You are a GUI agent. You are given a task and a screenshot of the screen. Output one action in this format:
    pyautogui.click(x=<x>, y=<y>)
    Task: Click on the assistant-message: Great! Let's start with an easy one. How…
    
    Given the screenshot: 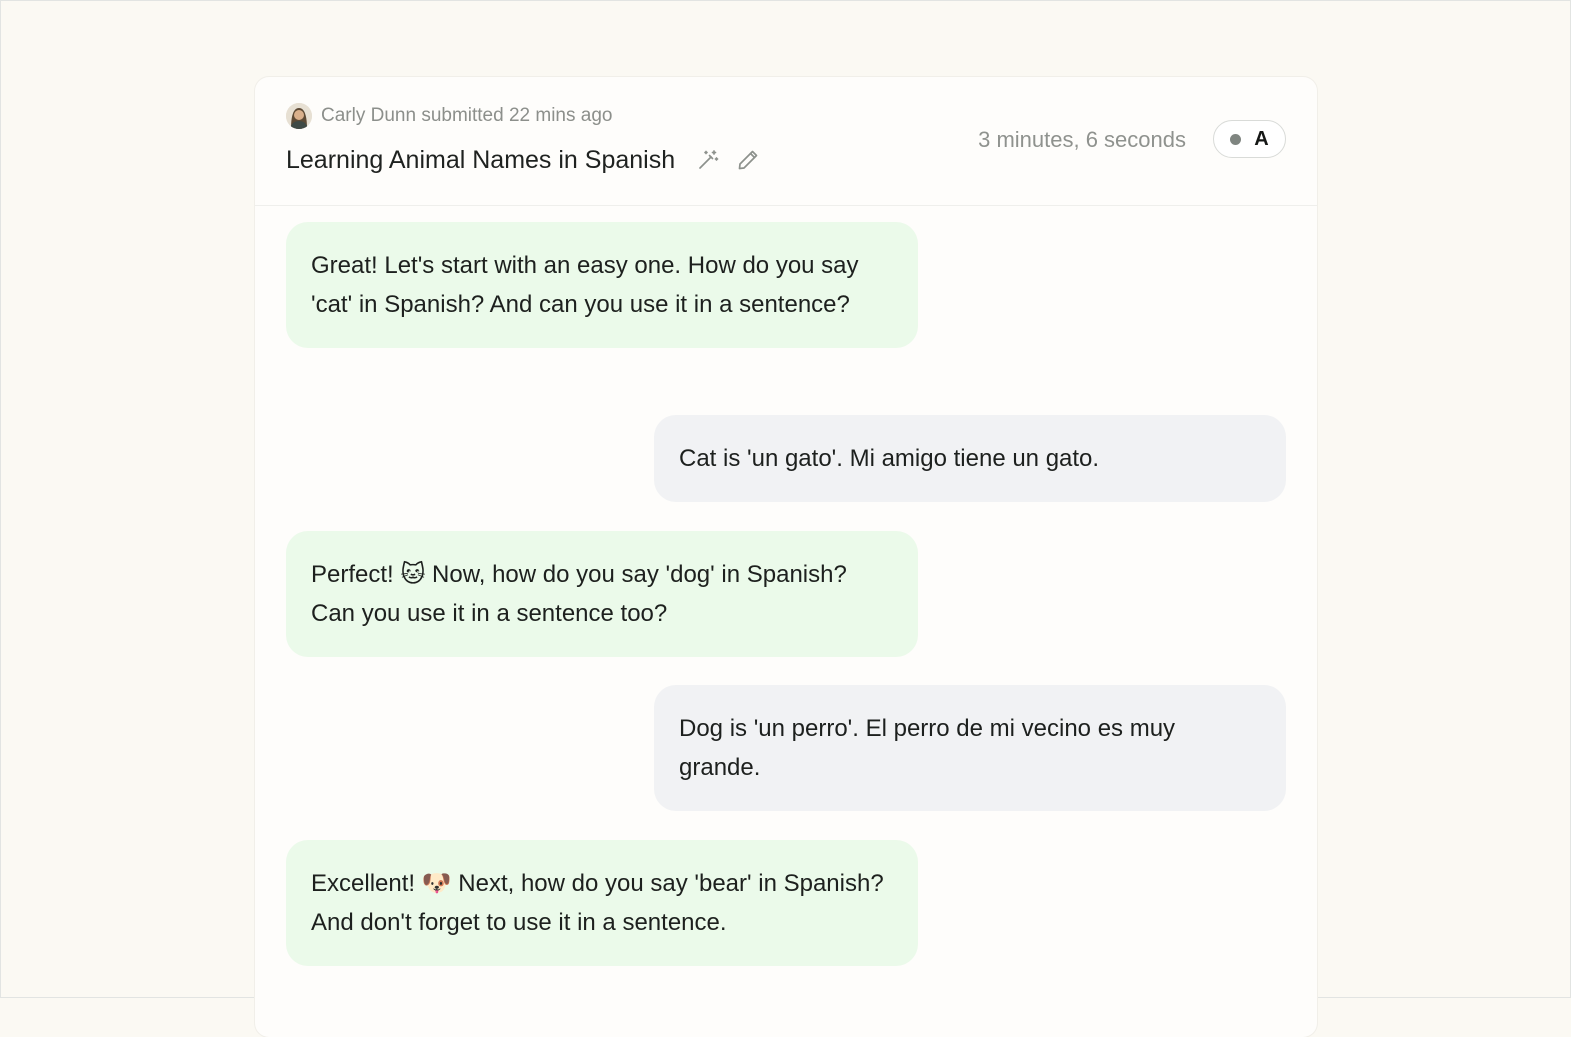 What is the action you would take?
    pyautogui.click(x=602, y=285)
    